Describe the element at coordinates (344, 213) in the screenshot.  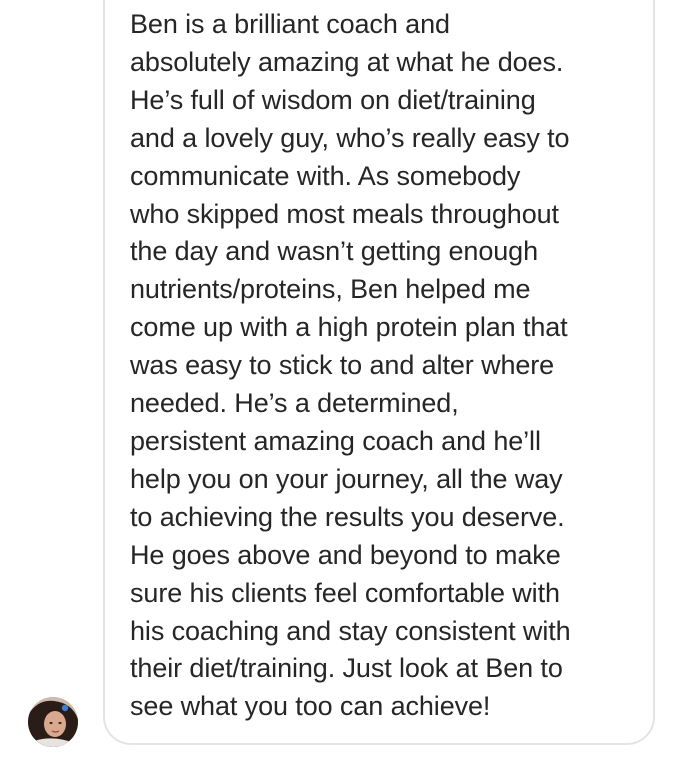
I see `message-line: who skipped most meals throughout` at that location.